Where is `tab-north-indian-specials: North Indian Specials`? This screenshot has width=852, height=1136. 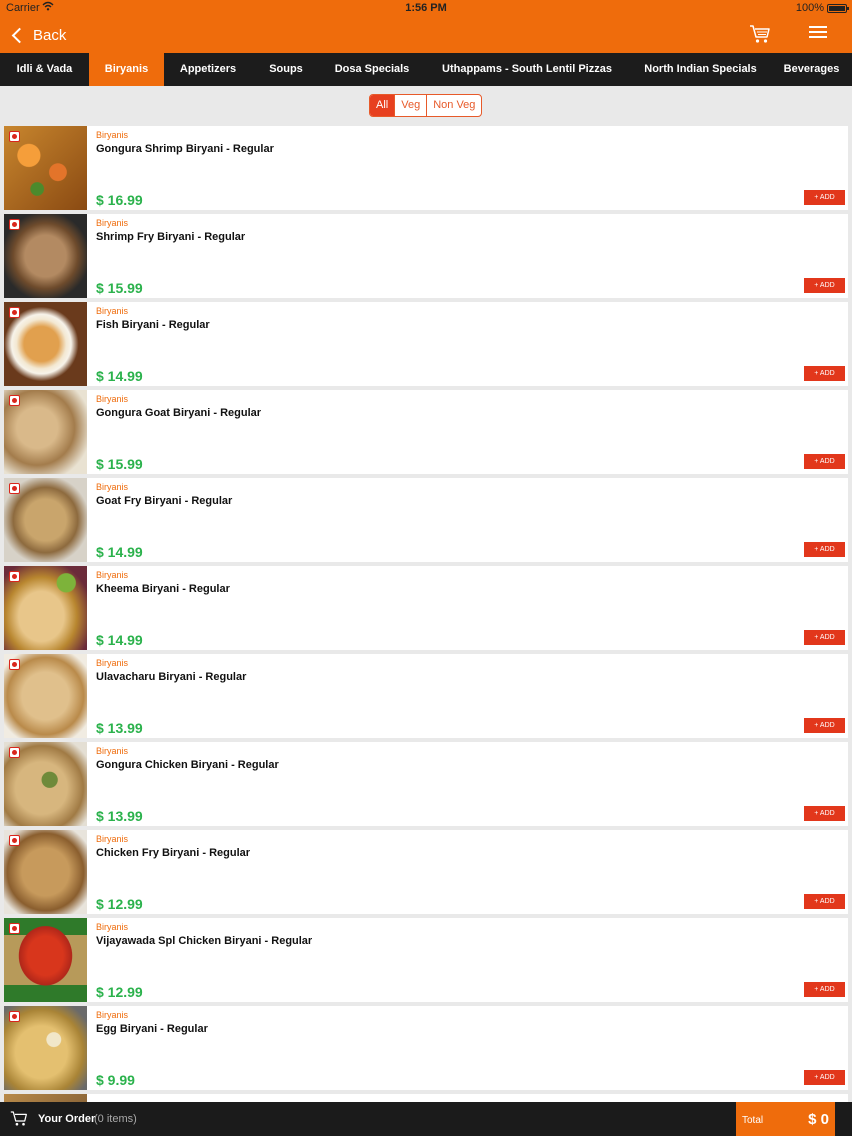 tab-north-indian-specials: North Indian Specials is located at coordinates (700, 69).